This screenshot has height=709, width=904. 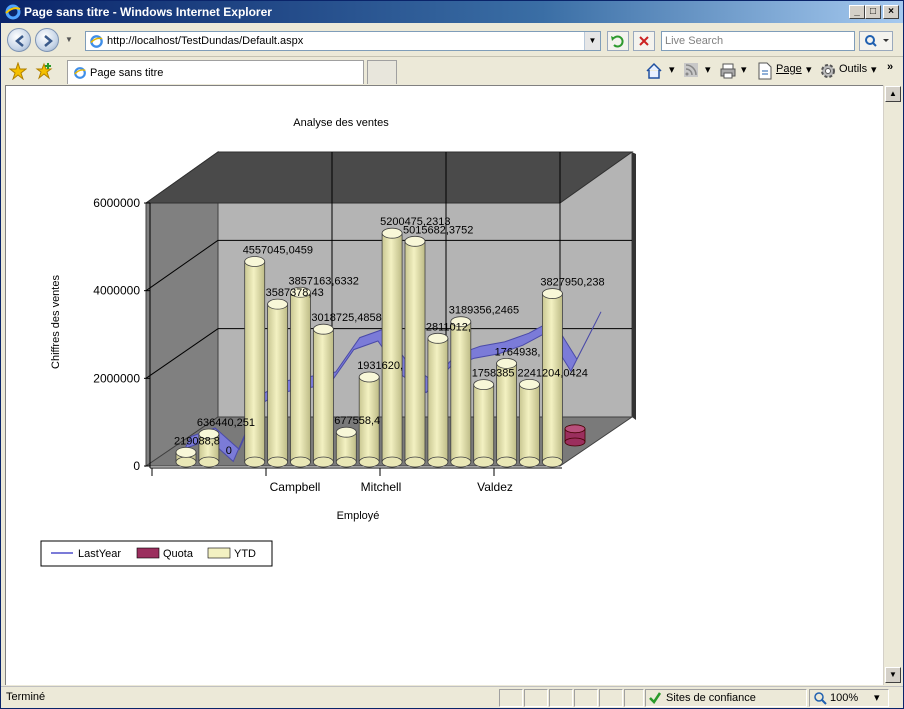 I want to click on legend-lastyear-label: LastYear, so click(x=99, y=554).